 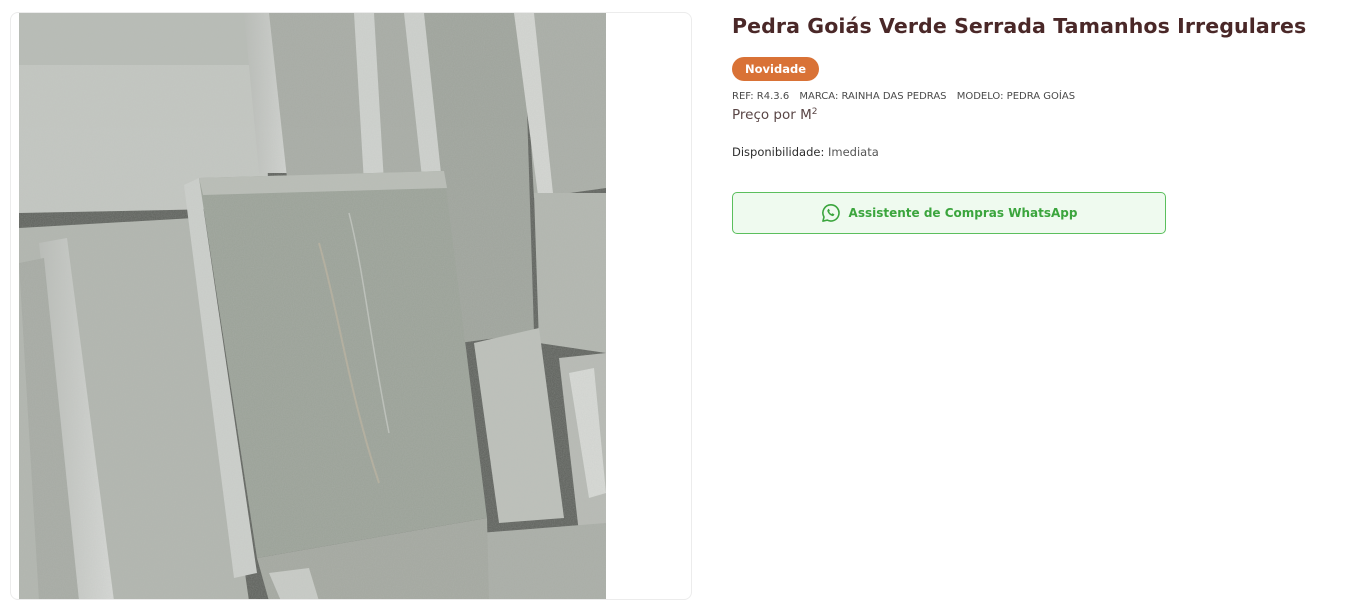 I want to click on price-unit: Preço por M2, so click(x=775, y=115).